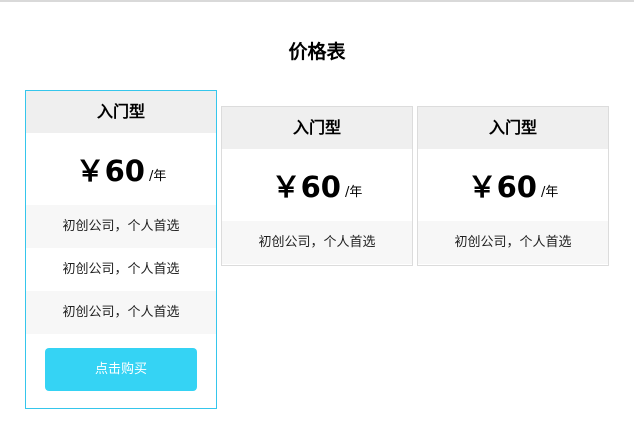 The height and width of the screenshot is (438, 634). What do you see at coordinates (317, 52) in the screenshot?
I see `page-title: 价格表` at bounding box center [317, 52].